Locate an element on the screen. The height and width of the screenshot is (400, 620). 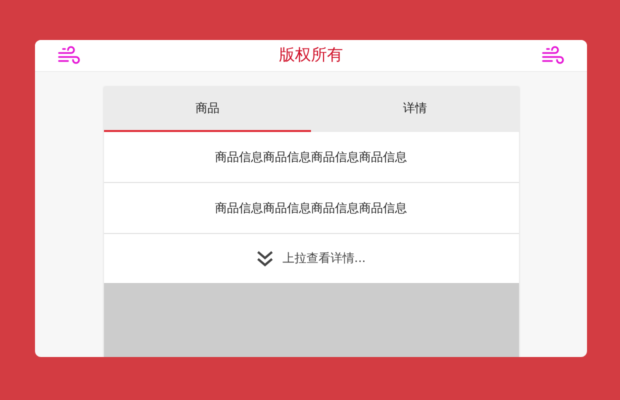
double-chevron-icon is located at coordinates (265, 259).